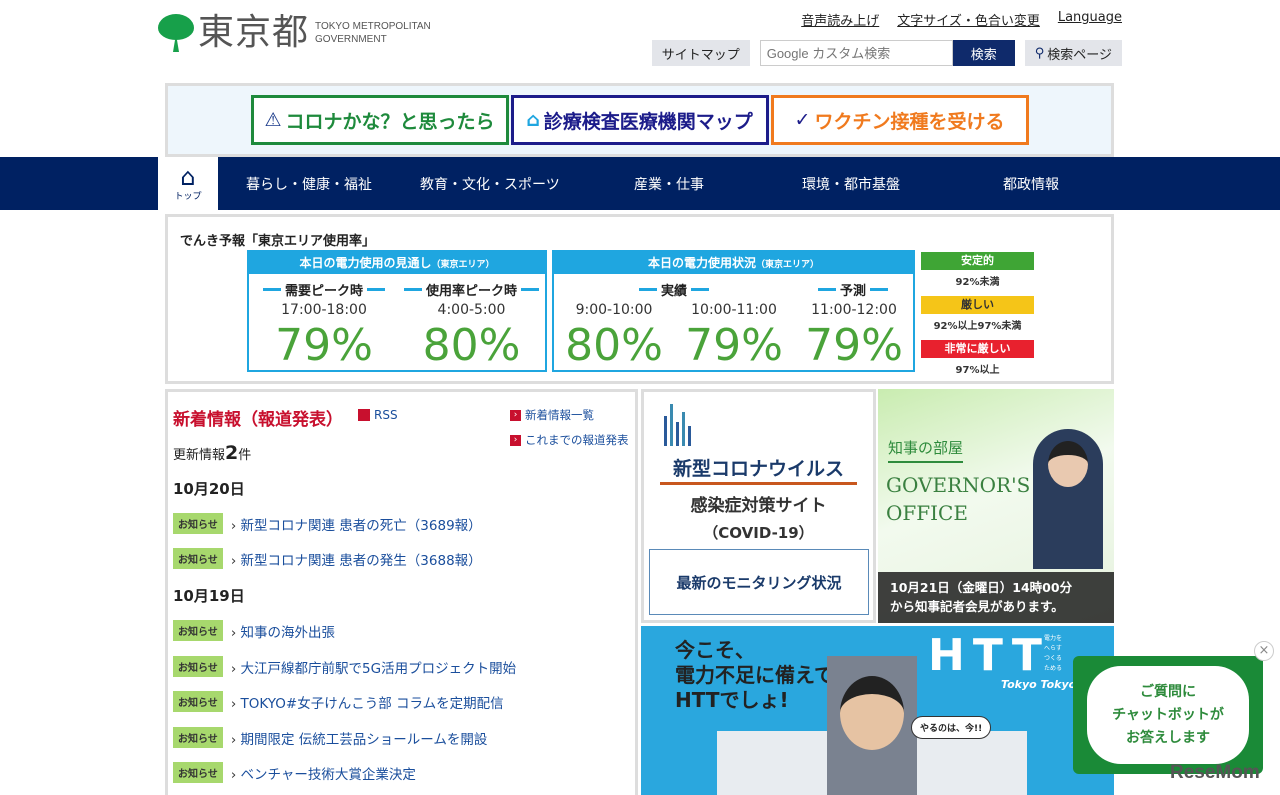 This screenshot has width=1280, height=795. Describe the element at coordinates (614, 336) in the screenshot. I see `status-slot: 9:00-10:00 80%` at that location.